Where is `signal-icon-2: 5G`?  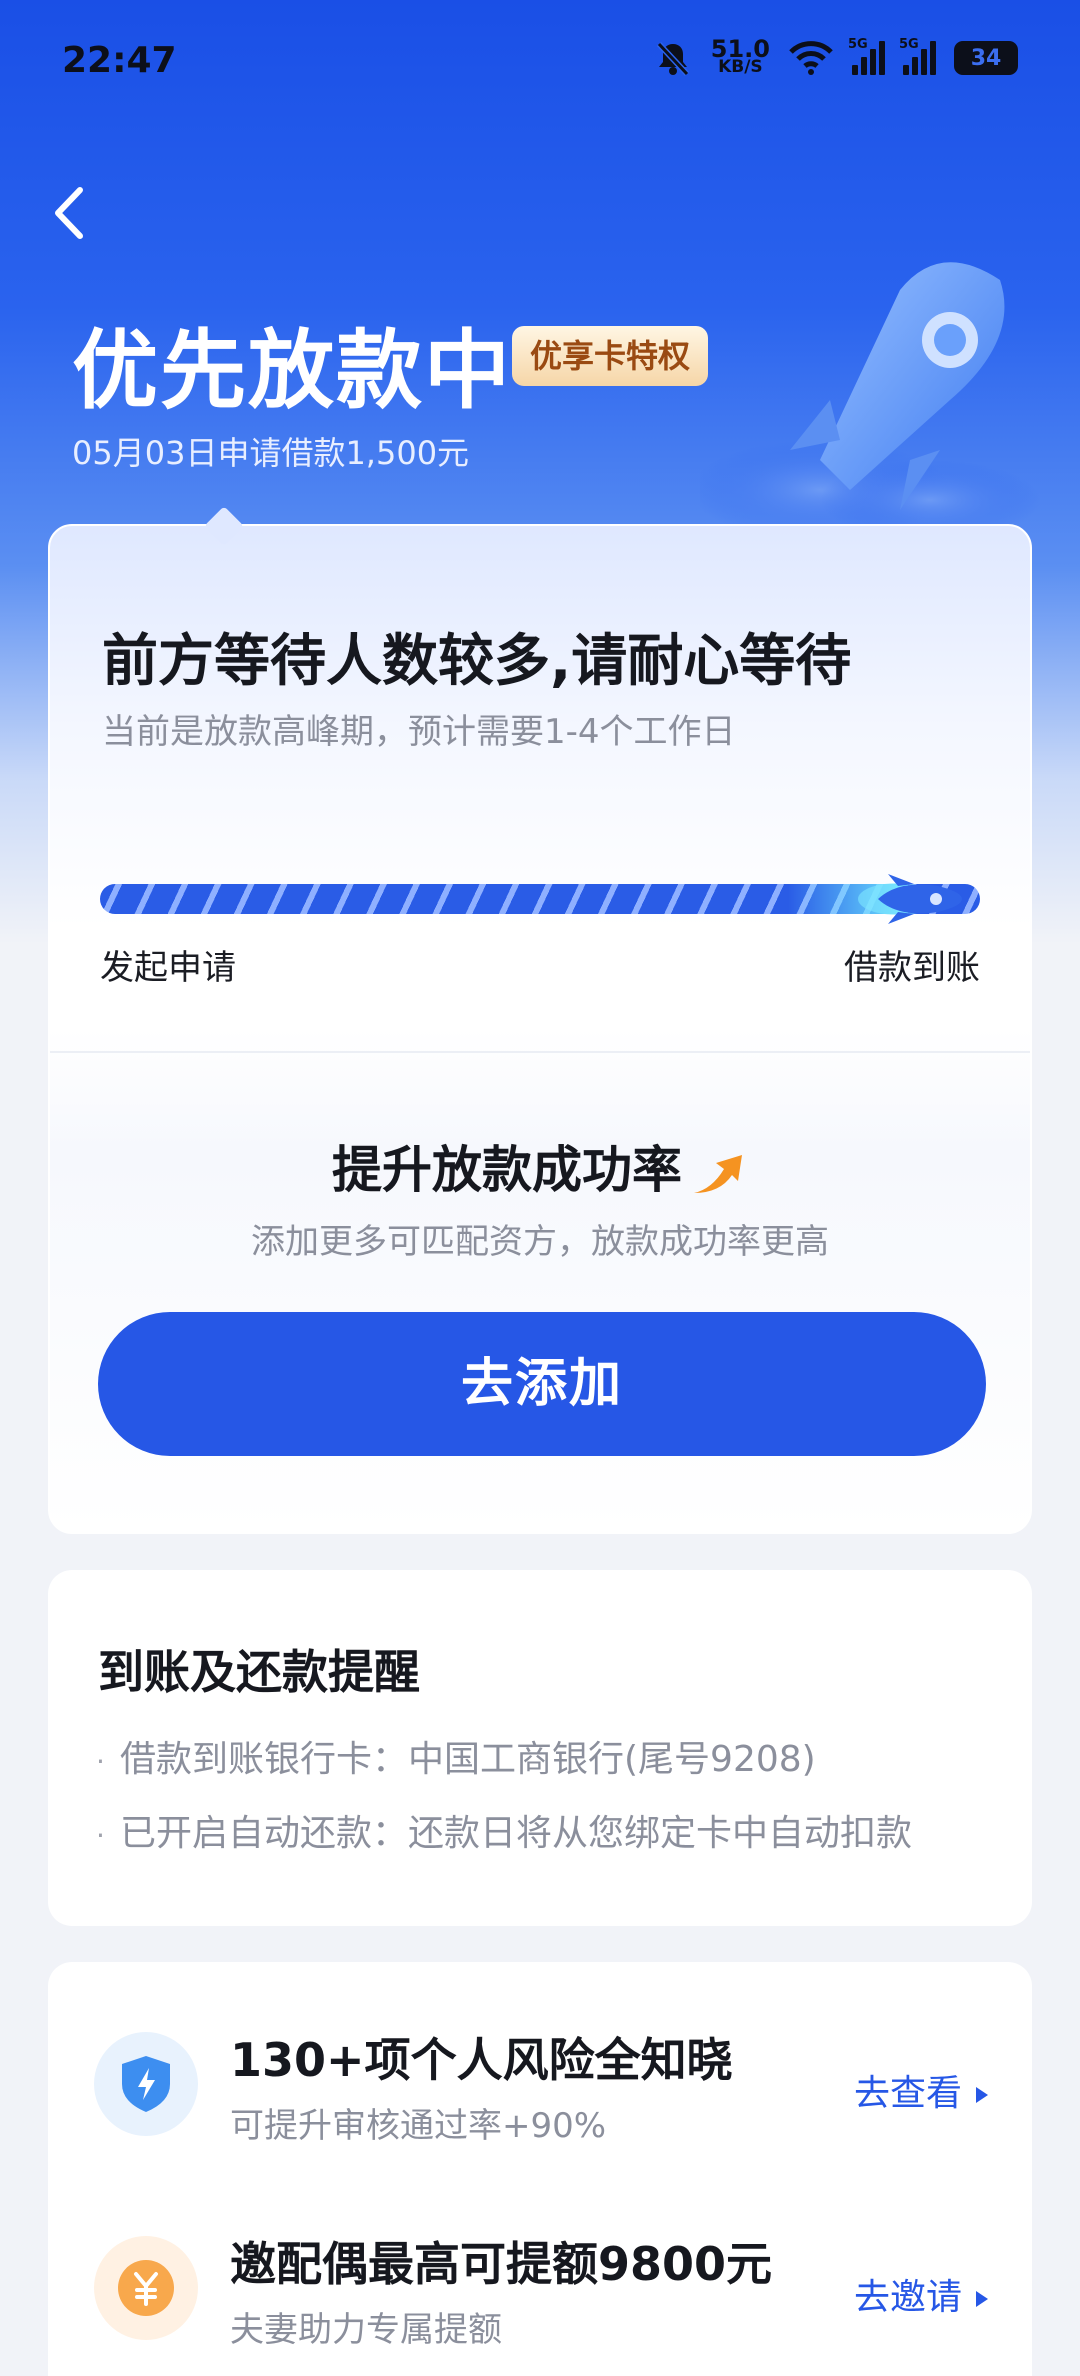
signal-icon-2: 5G is located at coordinates (917, 56).